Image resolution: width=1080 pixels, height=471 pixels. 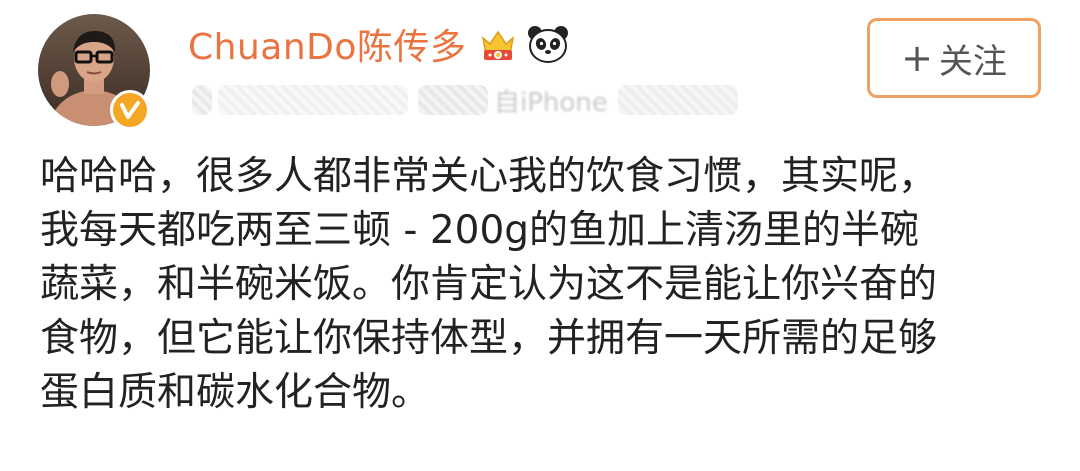 I want to click on post-source: 自iPhone, so click(x=551, y=102).